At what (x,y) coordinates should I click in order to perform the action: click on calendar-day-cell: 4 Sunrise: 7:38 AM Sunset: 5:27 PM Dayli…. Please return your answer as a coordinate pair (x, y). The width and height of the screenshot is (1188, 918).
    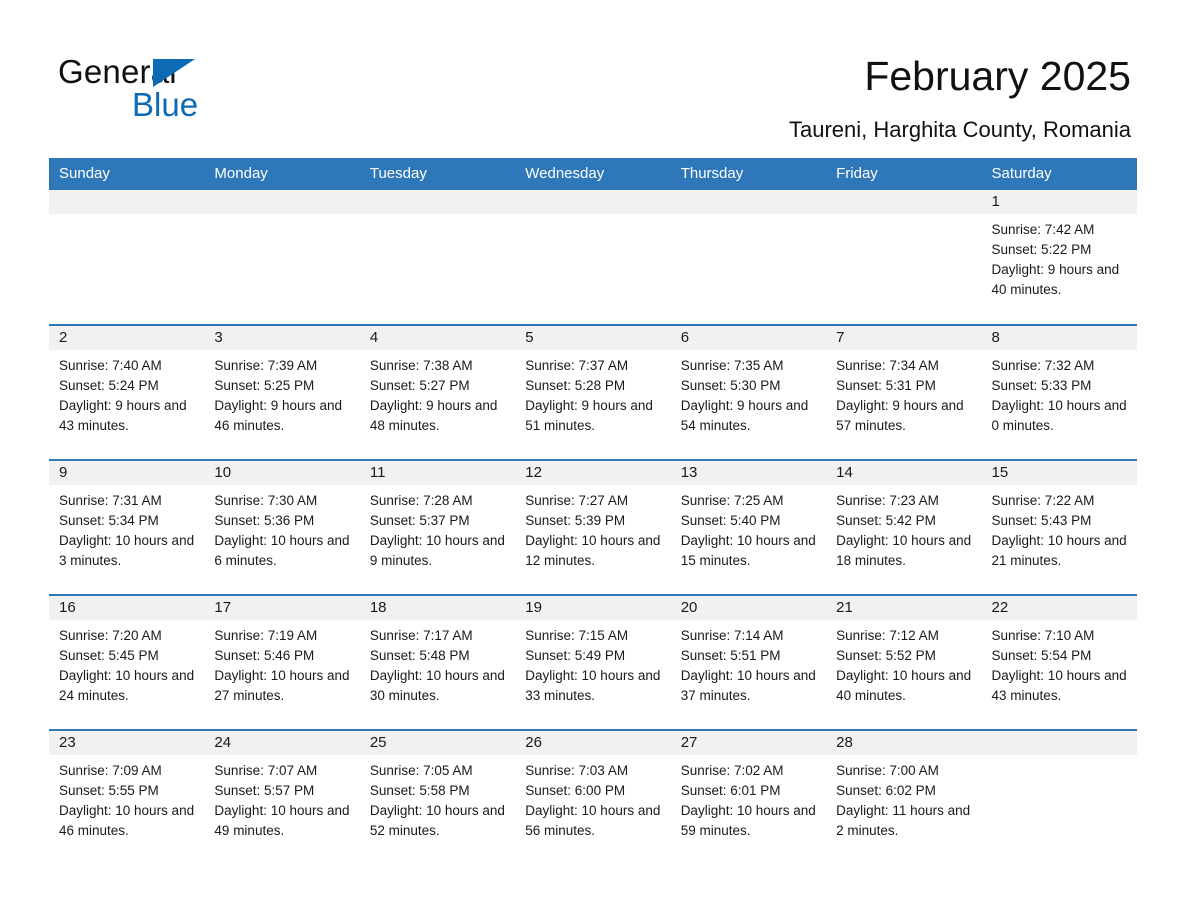
    Looking at the image, I should click on (437, 392).